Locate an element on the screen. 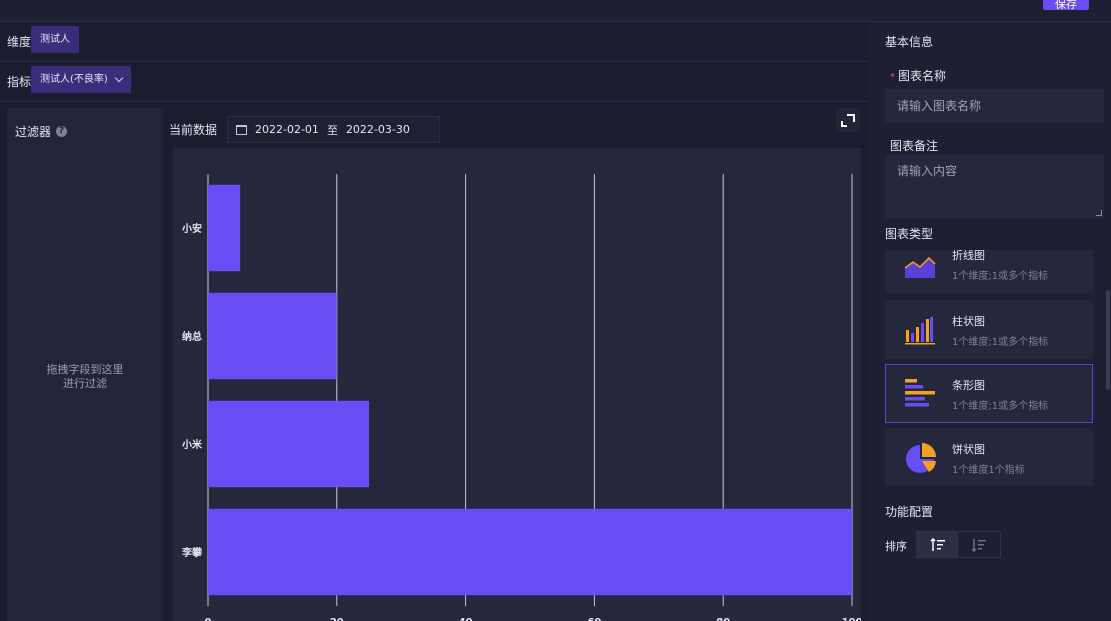  y-category-label: 李攀 is located at coordinates (192, 552).